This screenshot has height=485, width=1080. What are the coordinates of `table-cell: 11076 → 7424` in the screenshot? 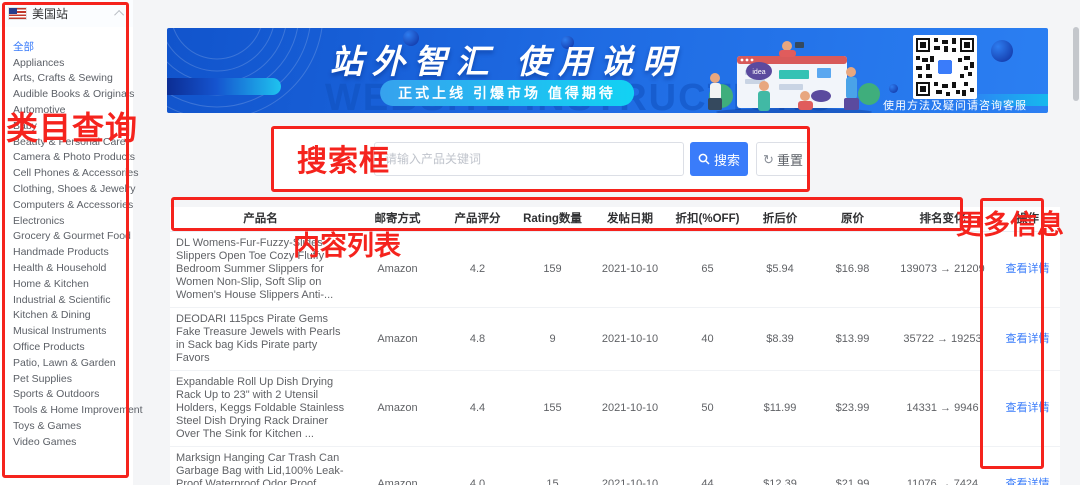 It's located at (942, 481).